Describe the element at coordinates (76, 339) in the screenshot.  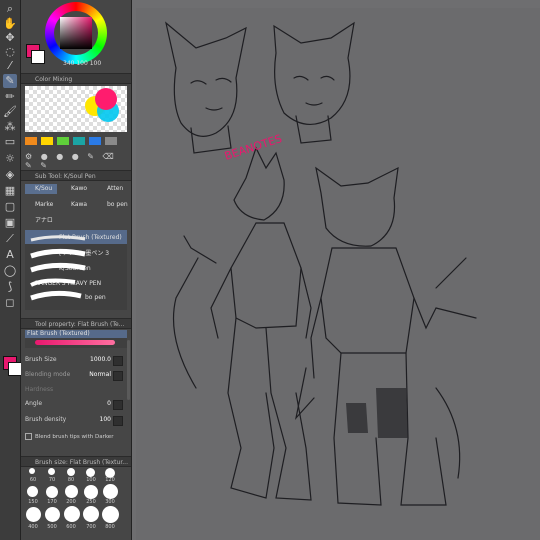
I see `tool-property-preview: Flat Brush (Textured)` at that location.